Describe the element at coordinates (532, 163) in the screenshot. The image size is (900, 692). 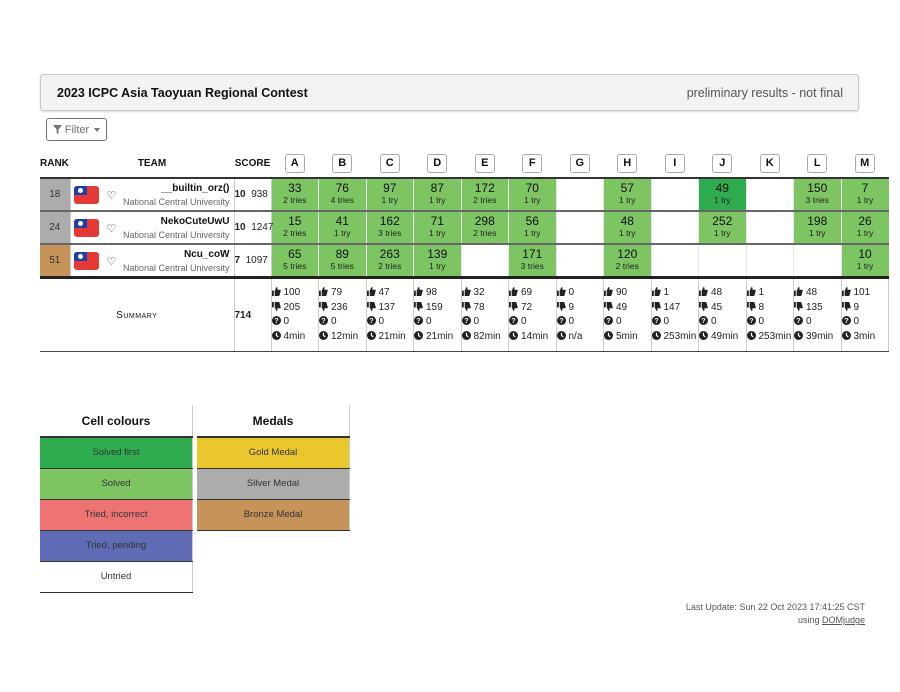
I see `problem-badge-f: F` at that location.